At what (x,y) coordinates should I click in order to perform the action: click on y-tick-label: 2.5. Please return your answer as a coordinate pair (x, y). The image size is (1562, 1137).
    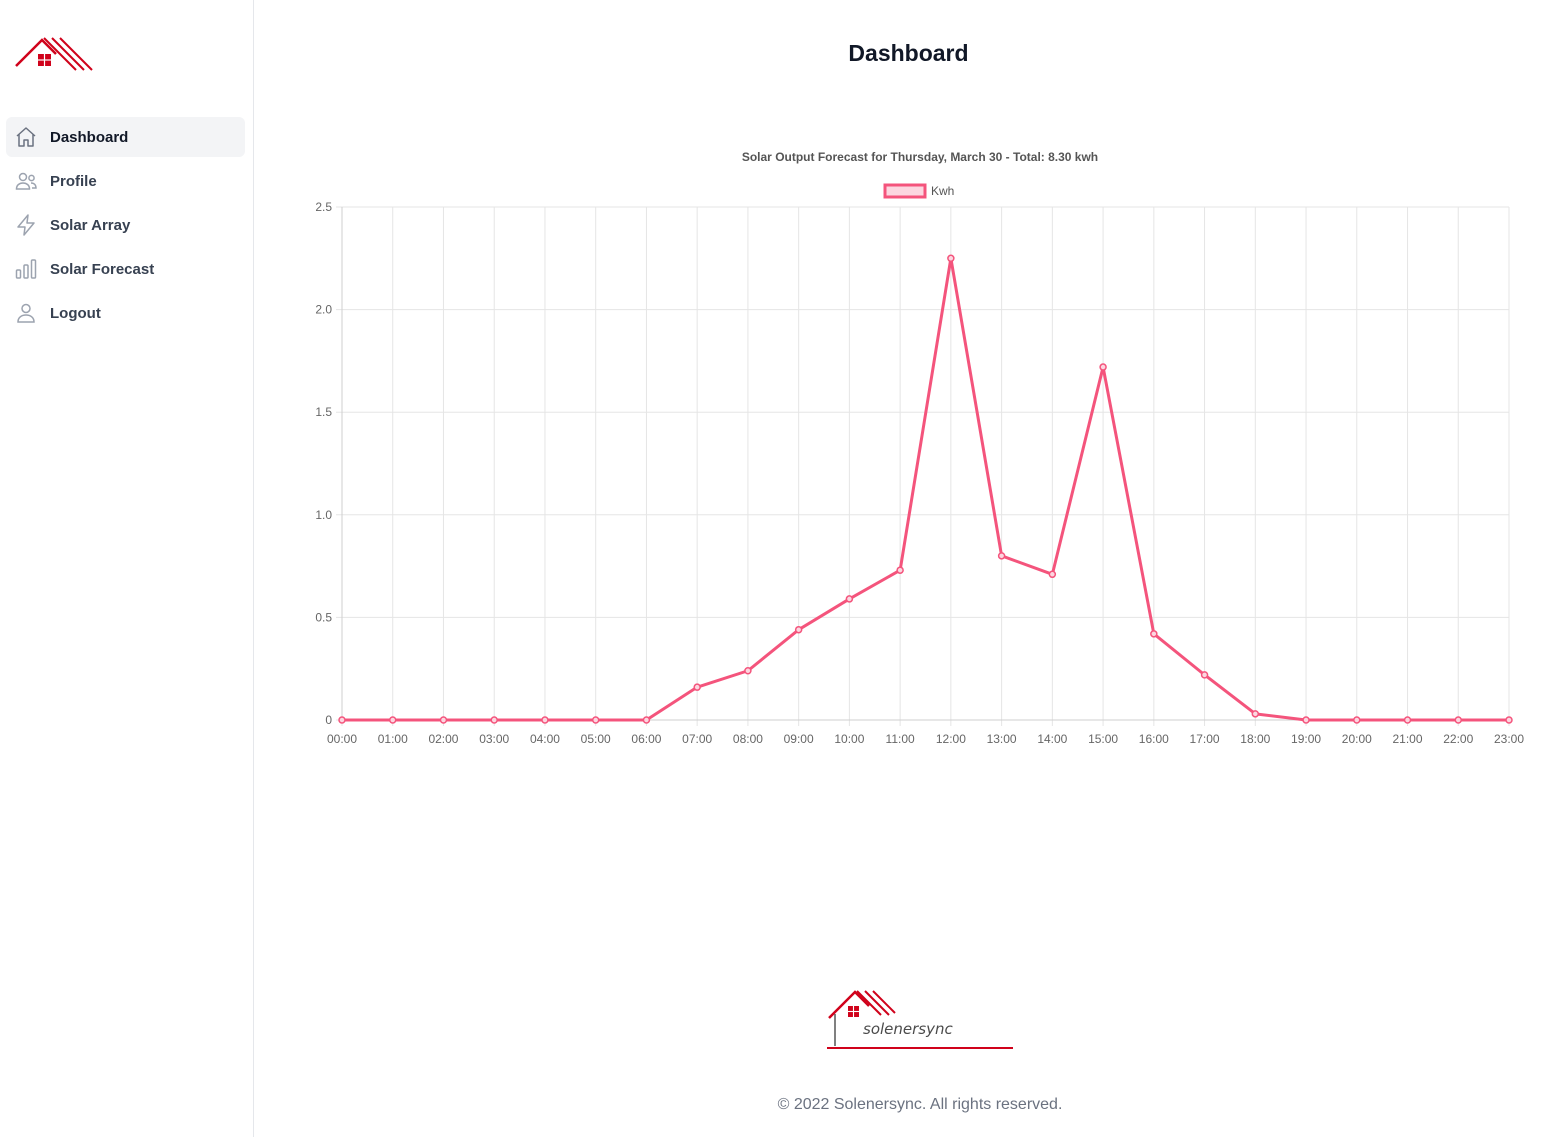
    Looking at the image, I should click on (323, 207).